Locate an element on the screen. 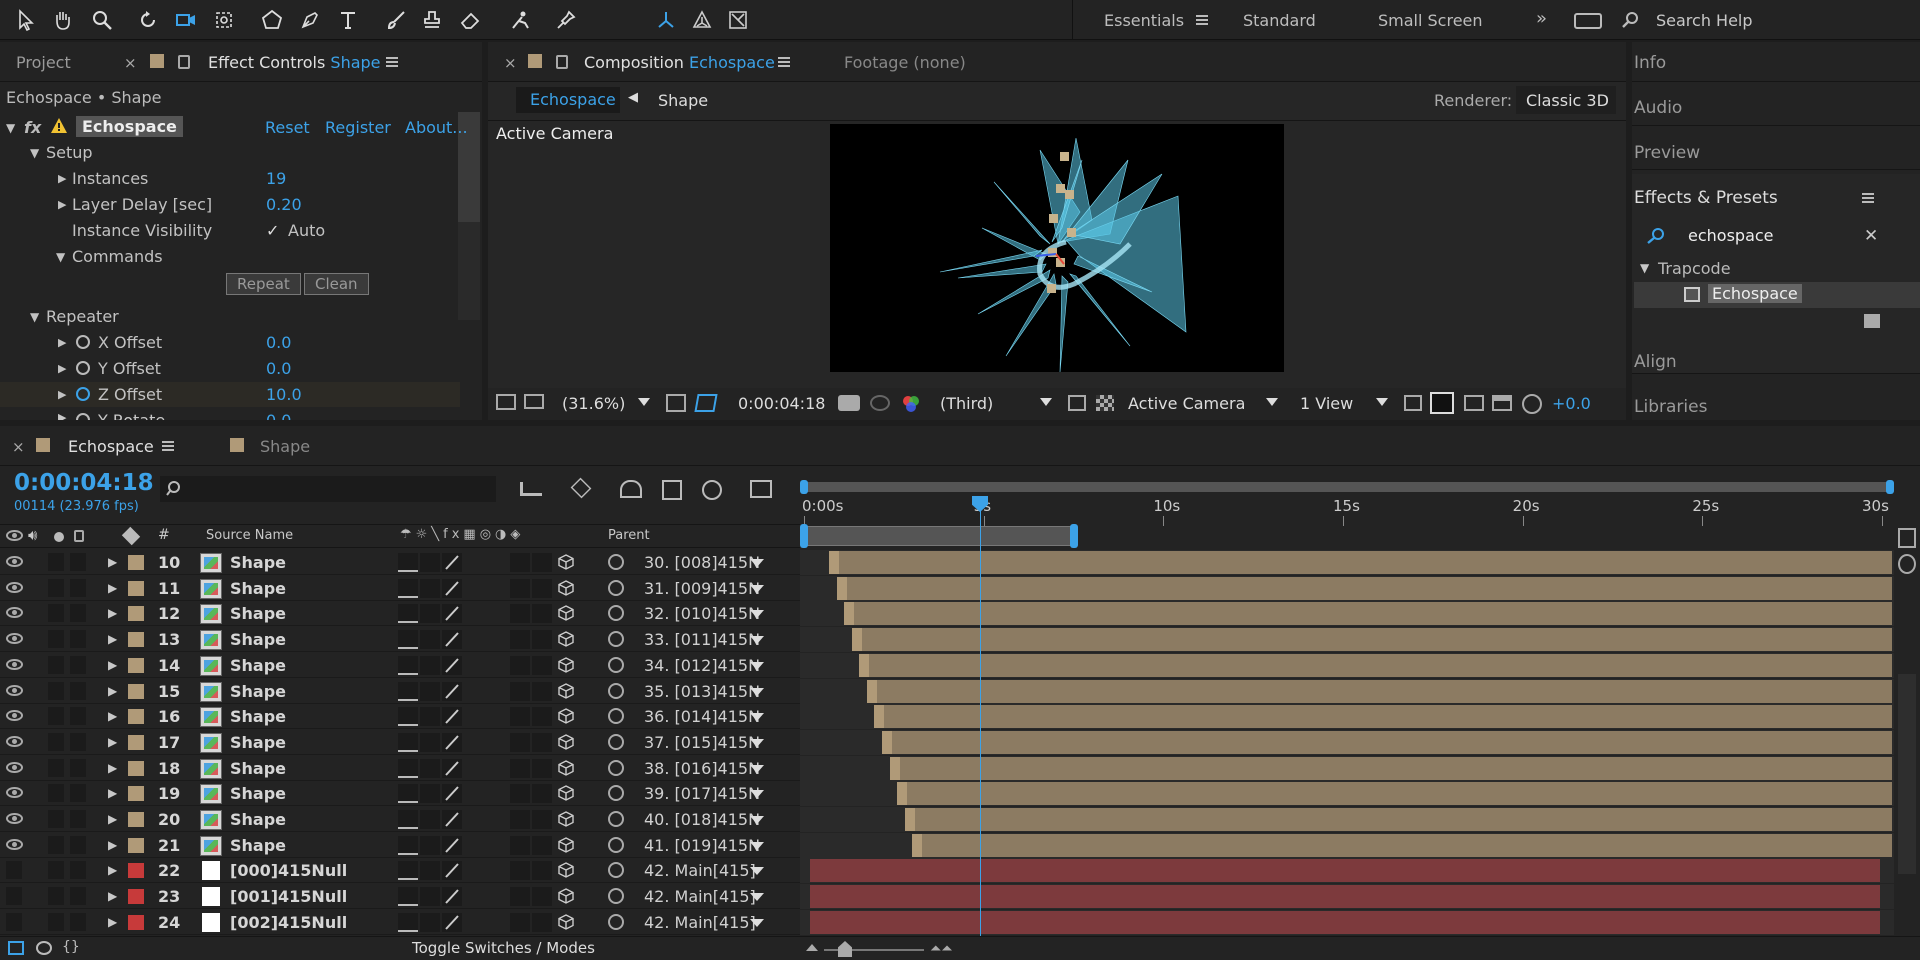 The height and width of the screenshot is (960, 1920). channels-icon is located at coordinates (911, 404).